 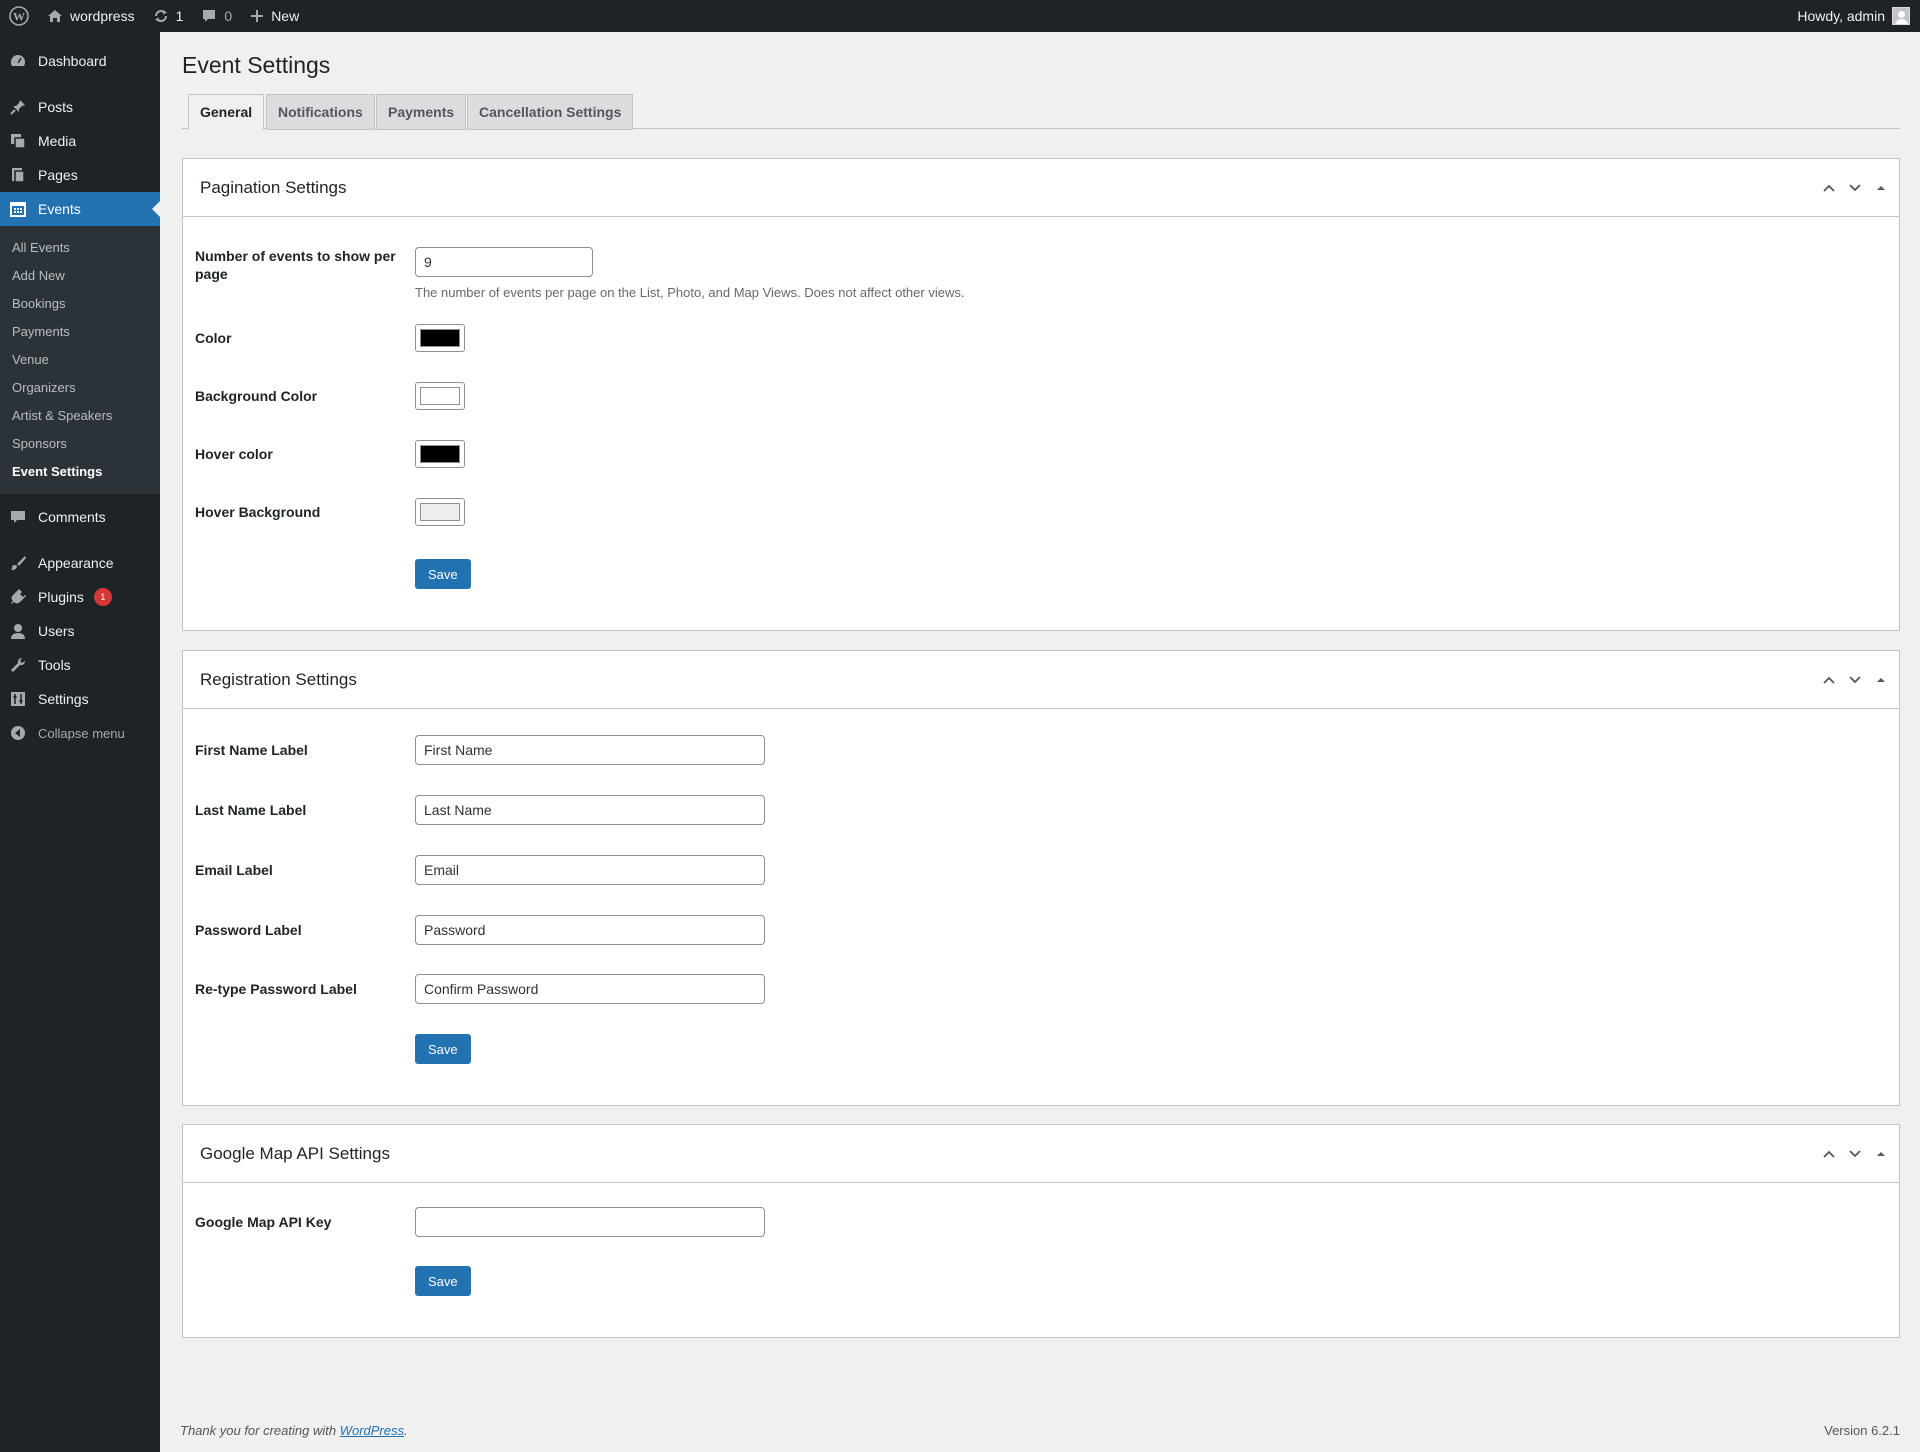 What do you see at coordinates (590, 930) in the screenshot?
I see `password-label-input` at bounding box center [590, 930].